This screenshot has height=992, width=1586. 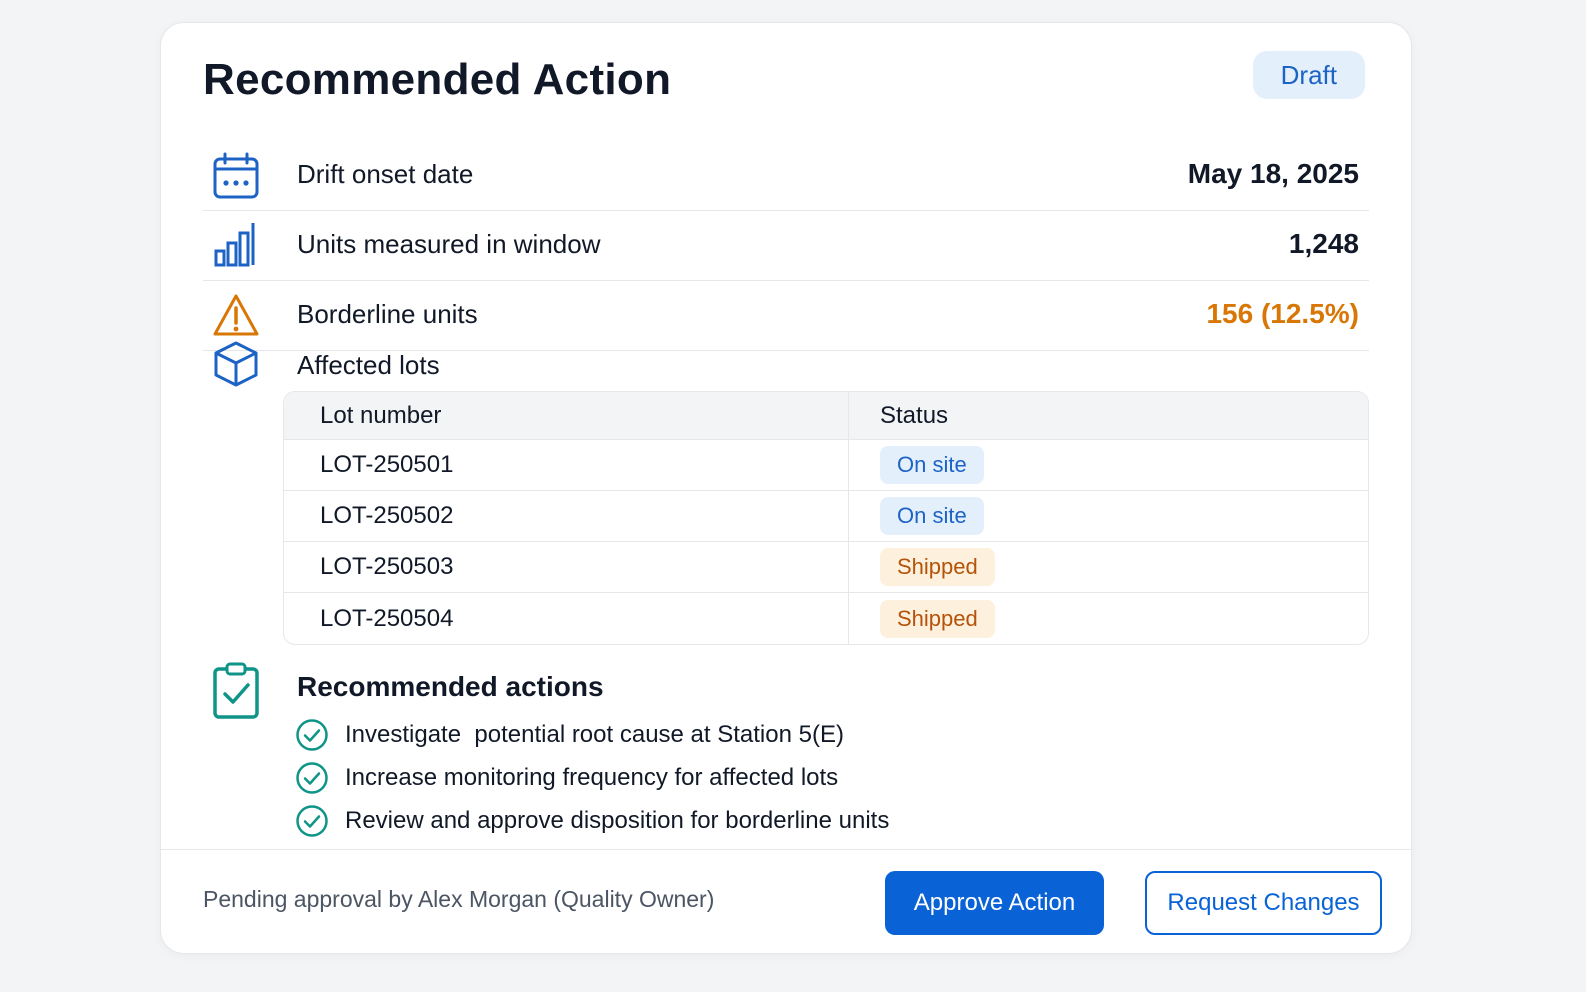 What do you see at coordinates (236, 315) in the screenshot?
I see `warning-icon` at bounding box center [236, 315].